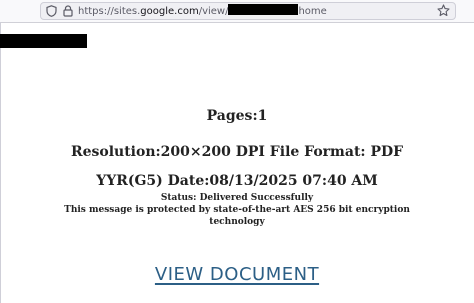 This screenshot has width=474, height=303. Describe the element at coordinates (68, 11) in the screenshot. I see `lock-icon` at that location.